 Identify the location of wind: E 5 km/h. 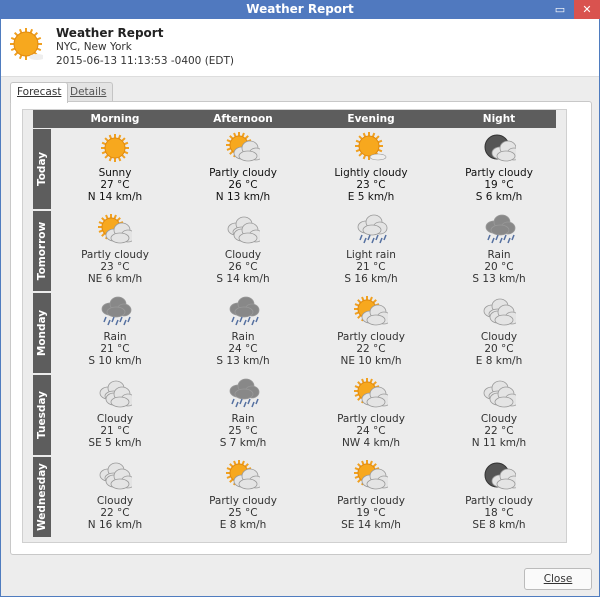
(371, 197).